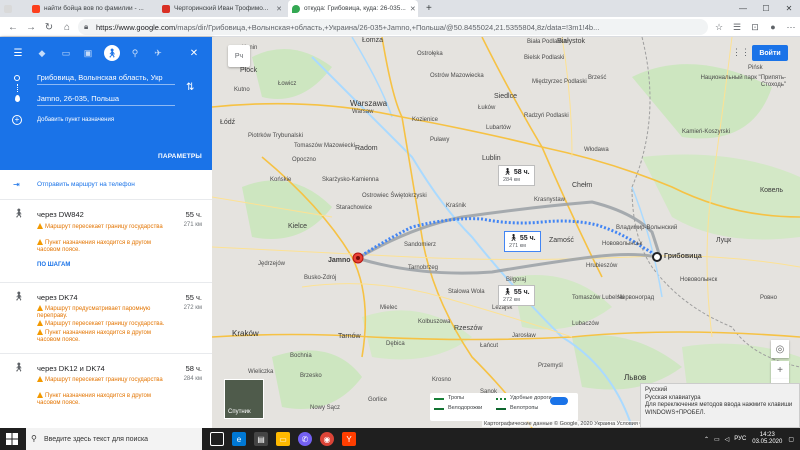 The image size is (800, 450). What do you see at coordinates (780, 349) in the screenshot?
I see `my-location-button: ◎` at bounding box center [780, 349].